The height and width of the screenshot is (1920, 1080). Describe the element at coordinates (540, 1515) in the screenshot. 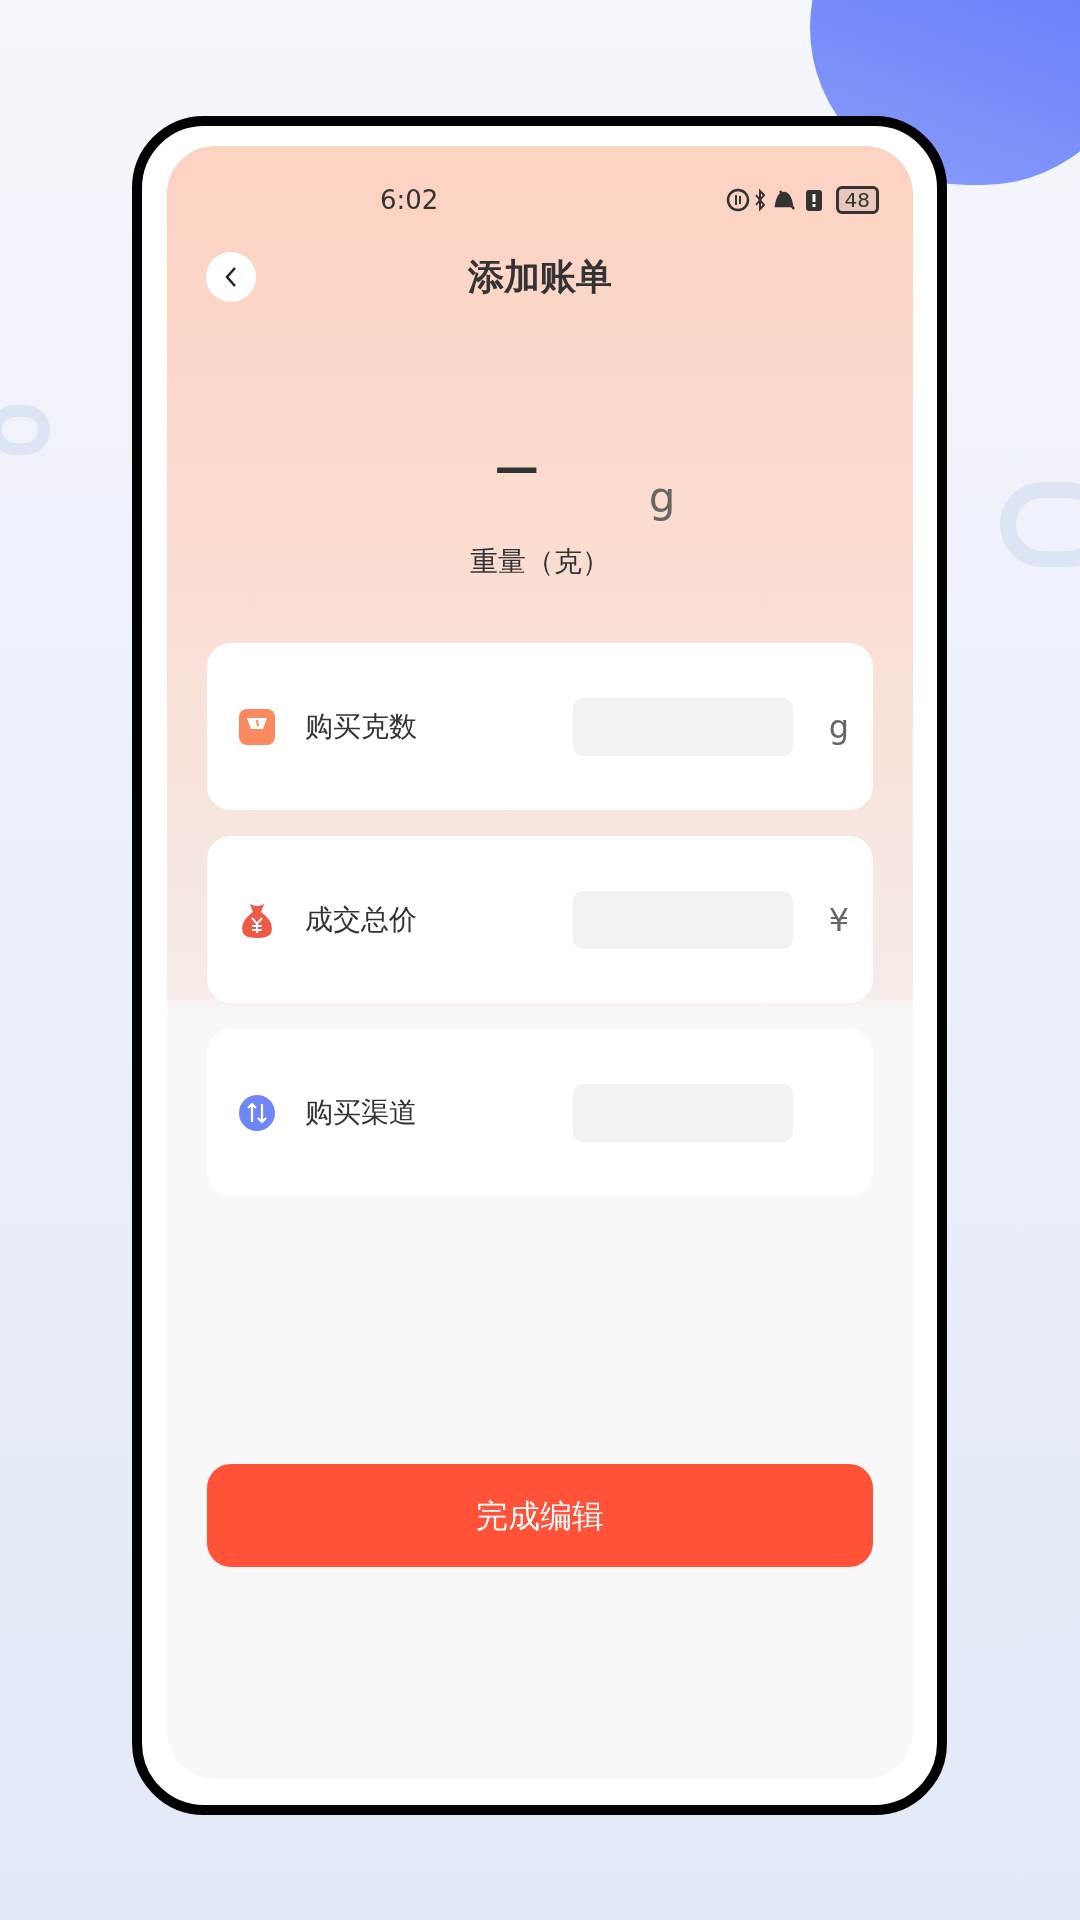

I see `submit-button: 完成编辑` at that location.